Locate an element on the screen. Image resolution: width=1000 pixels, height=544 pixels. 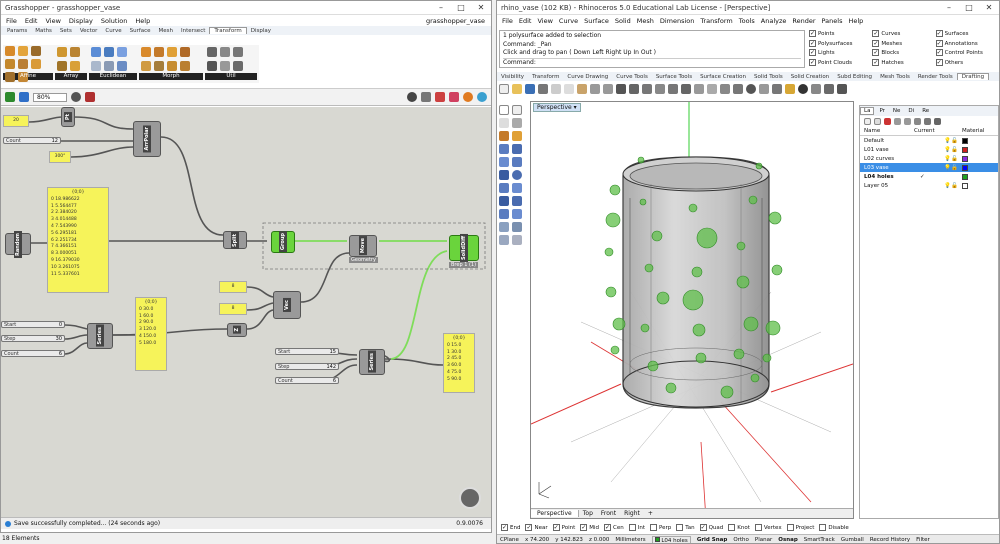
mirror-icon is located at coordinates (122, 51).